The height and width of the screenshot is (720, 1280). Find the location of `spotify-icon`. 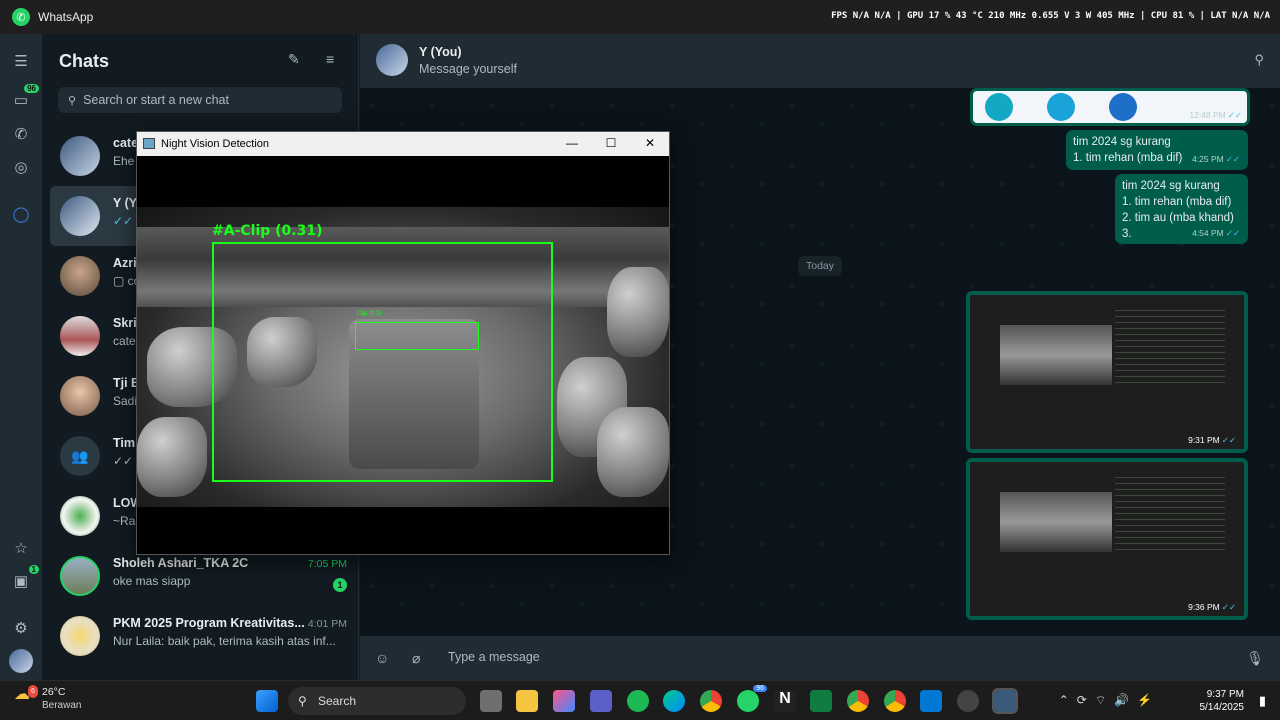

spotify-icon is located at coordinates (638, 701).